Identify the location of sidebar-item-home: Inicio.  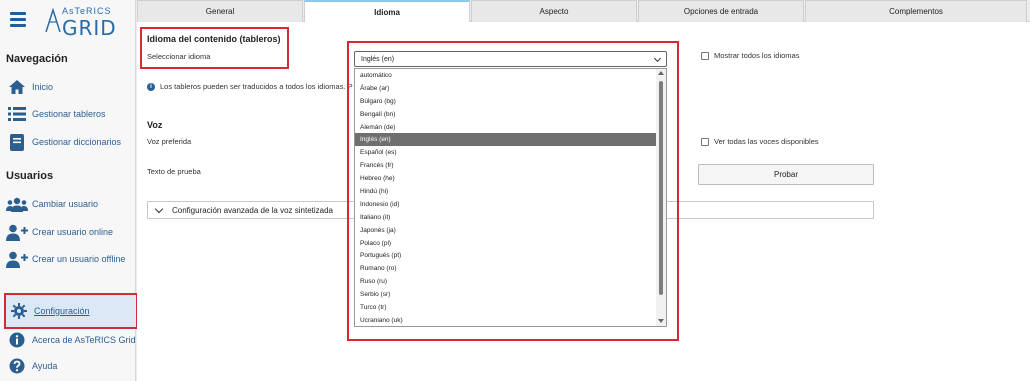
(70, 87).